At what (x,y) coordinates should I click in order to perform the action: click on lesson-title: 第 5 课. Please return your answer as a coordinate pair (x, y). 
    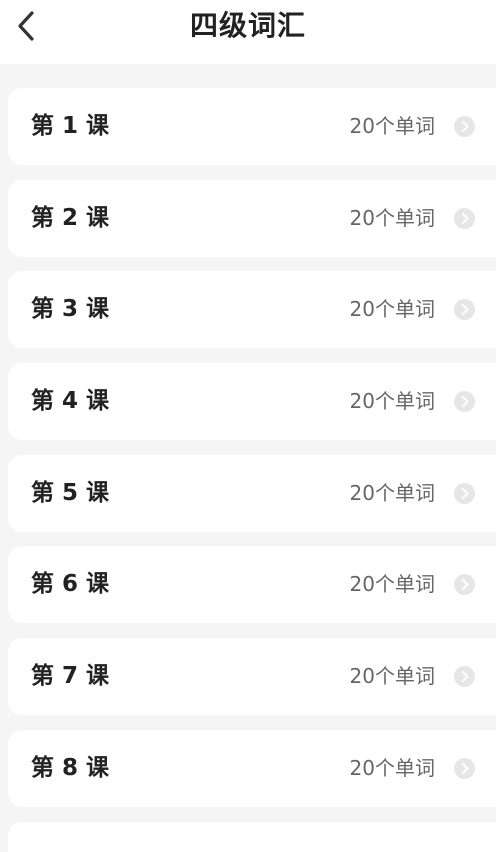
    Looking at the image, I should click on (70, 492).